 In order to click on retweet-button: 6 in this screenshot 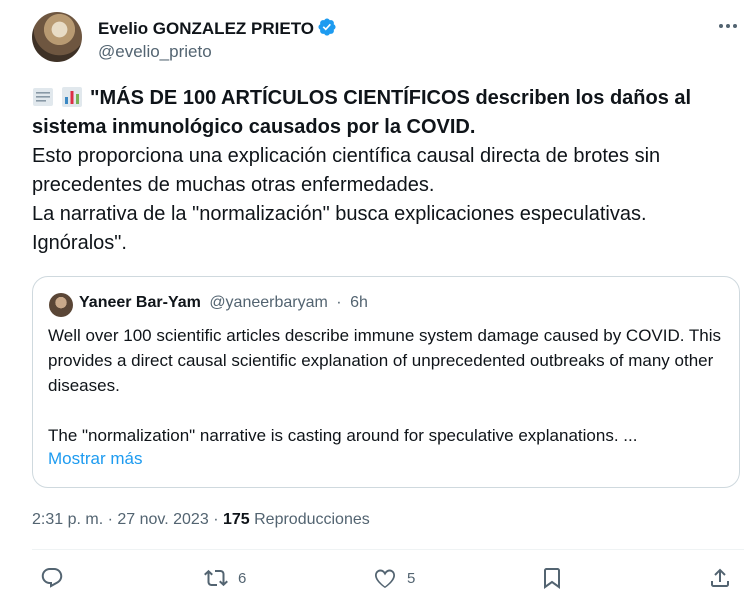, I will do `click(225, 578)`.